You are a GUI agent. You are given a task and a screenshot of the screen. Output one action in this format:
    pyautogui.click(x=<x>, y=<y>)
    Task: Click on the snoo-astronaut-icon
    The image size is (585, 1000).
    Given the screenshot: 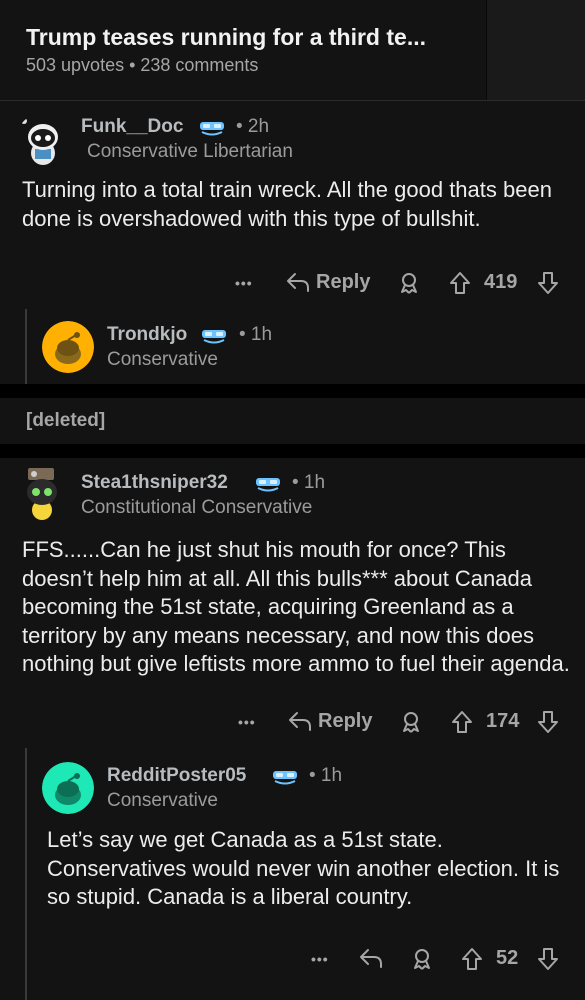 What is the action you would take?
    pyautogui.click(x=43, y=140)
    